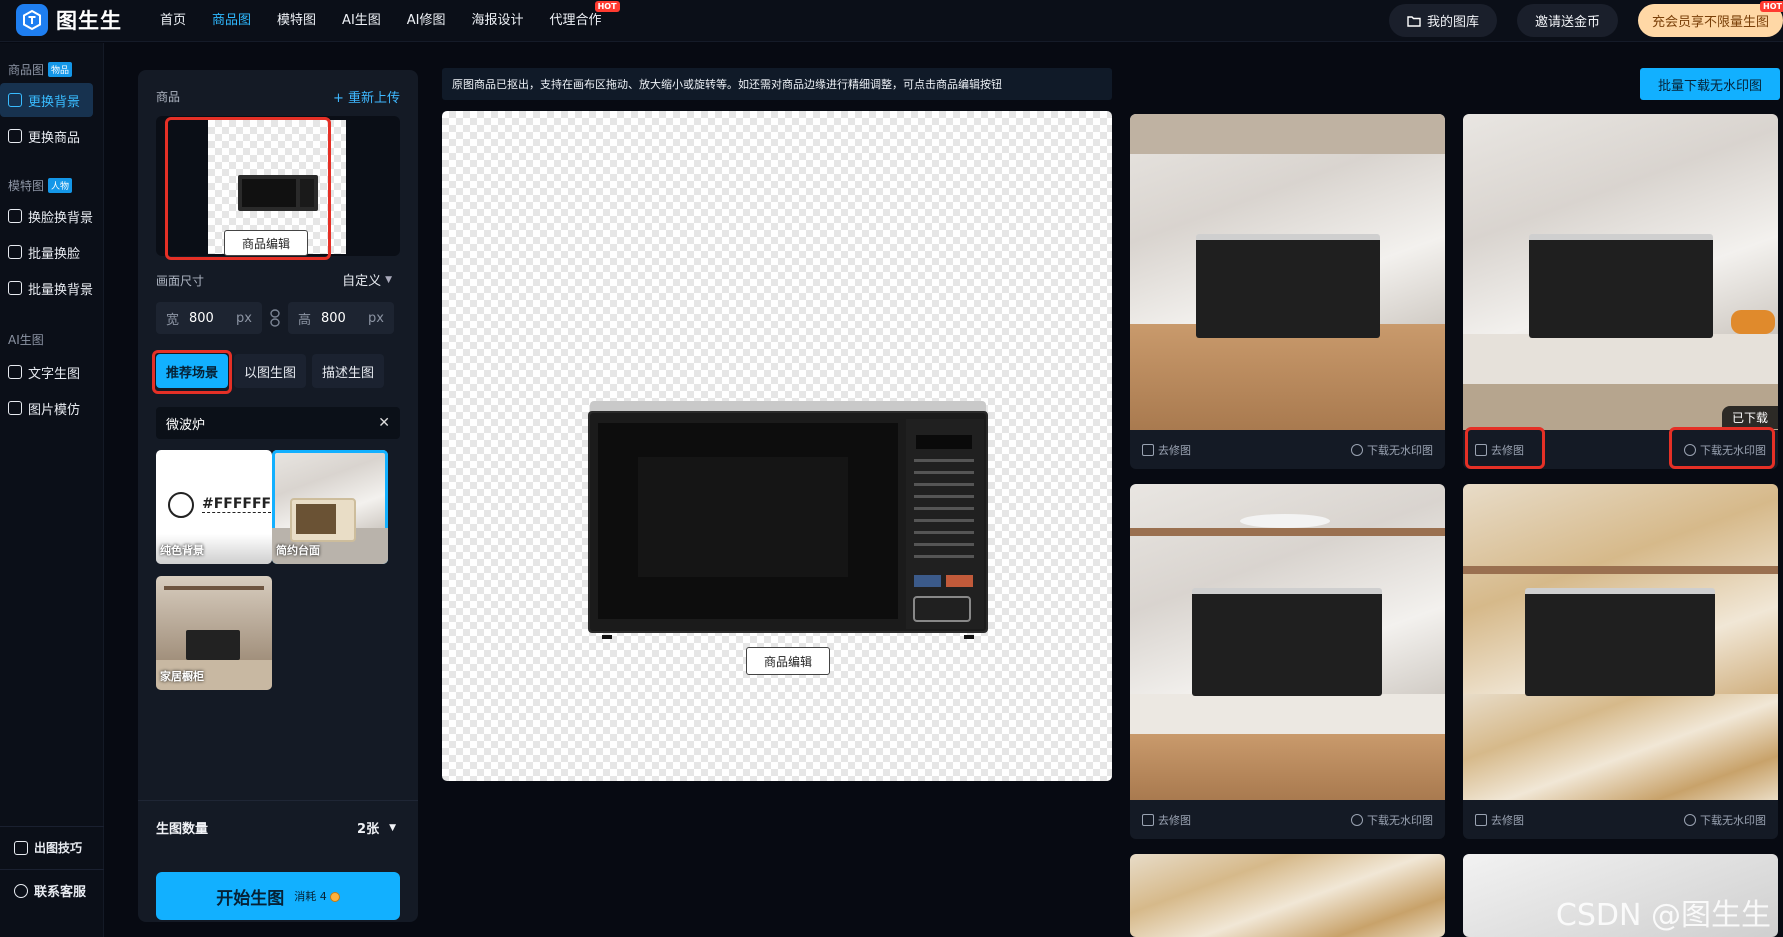 The image size is (1783, 937). What do you see at coordinates (333, 318) in the screenshot?
I see `height-value: 800` at bounding box center [333, 318].